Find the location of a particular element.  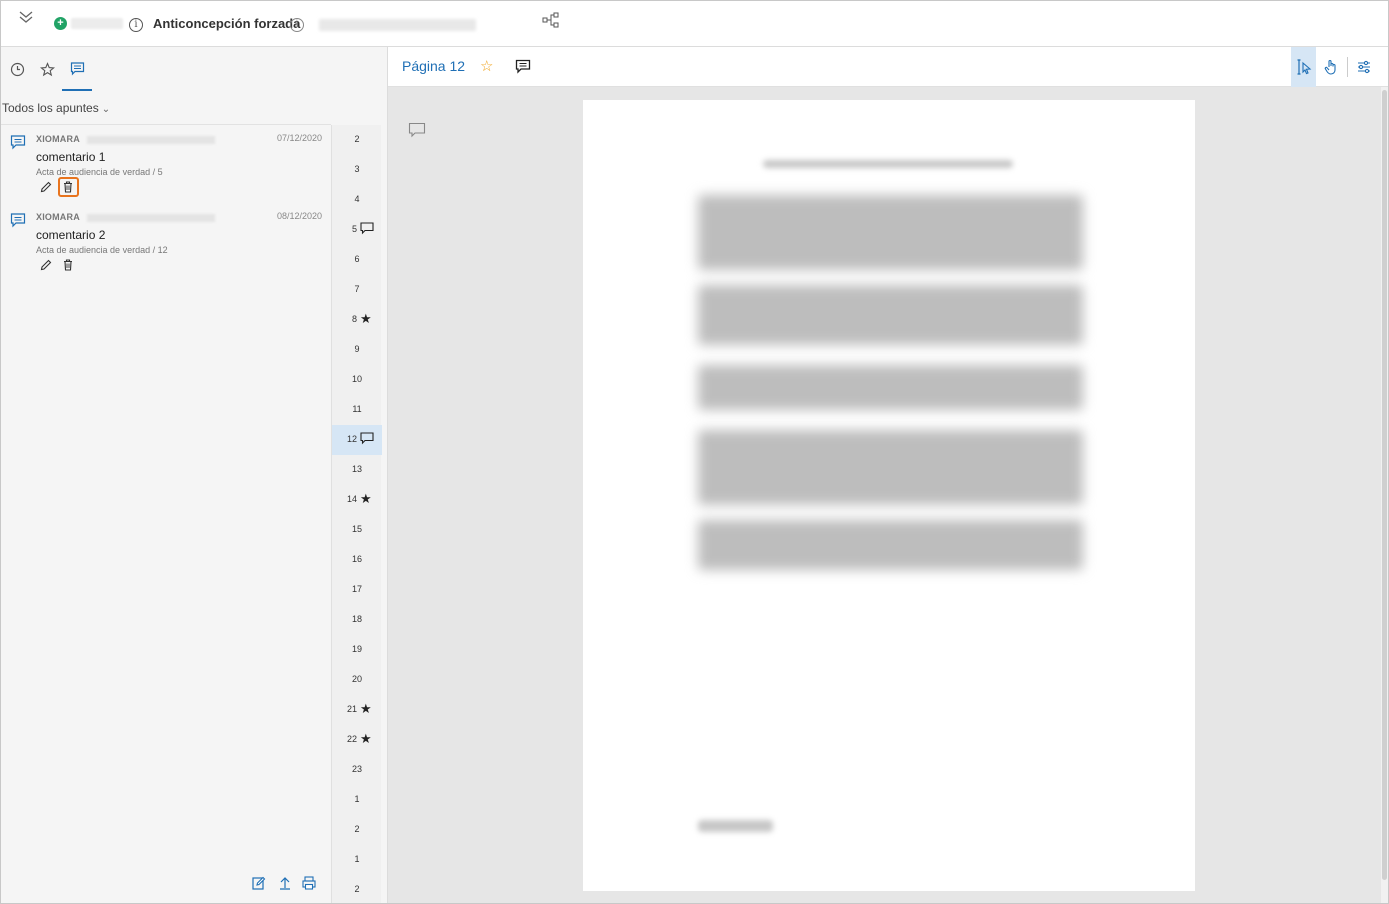

page-thumb-8: 8 ★ is located at coordinates (357, 320).